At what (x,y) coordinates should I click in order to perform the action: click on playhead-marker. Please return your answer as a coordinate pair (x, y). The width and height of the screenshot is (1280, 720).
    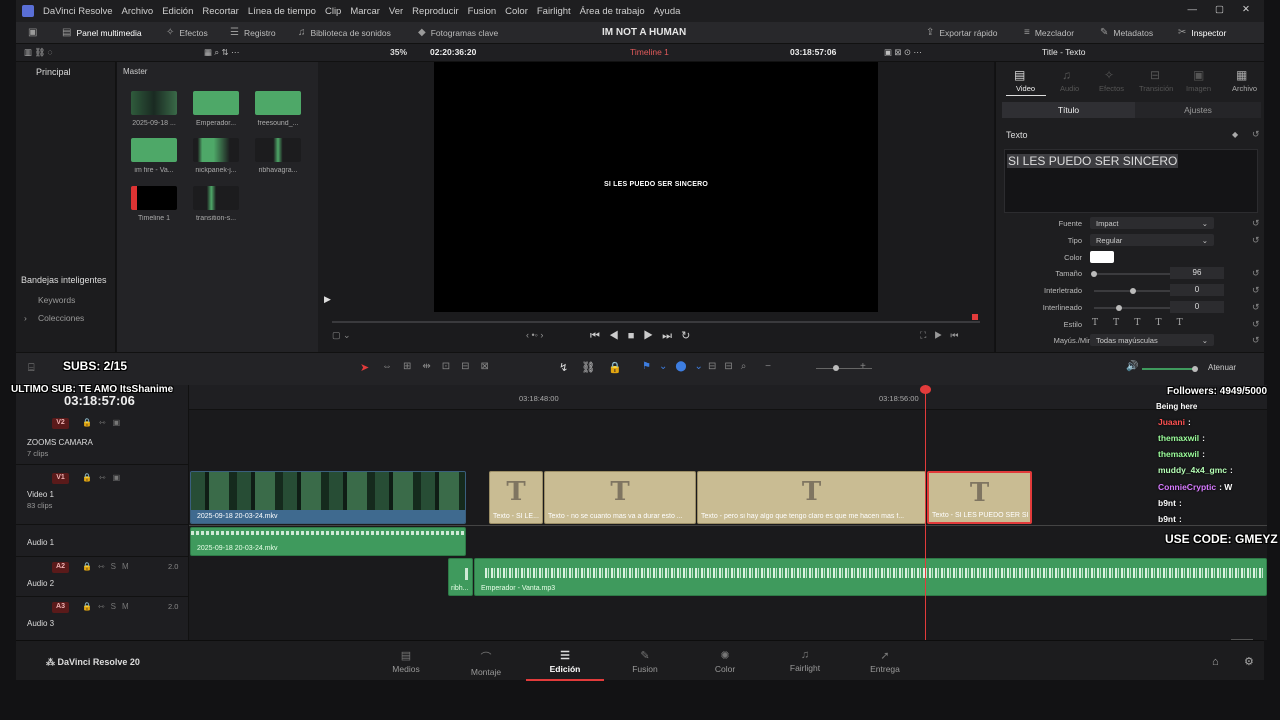
    Looking at the image, I should click on (975, 317).